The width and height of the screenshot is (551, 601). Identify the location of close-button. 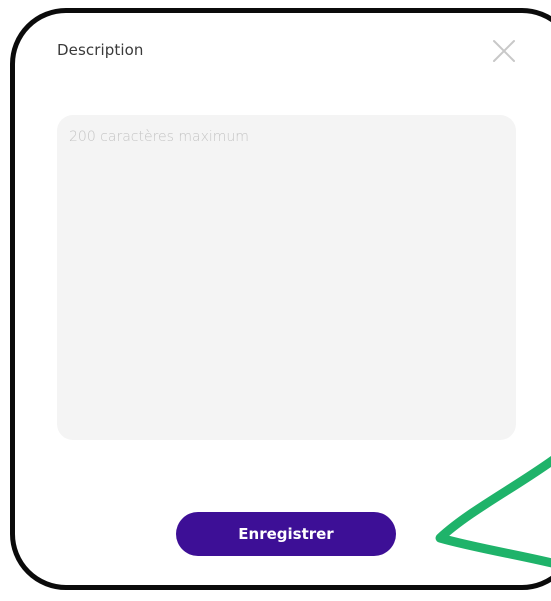
(504, 51).